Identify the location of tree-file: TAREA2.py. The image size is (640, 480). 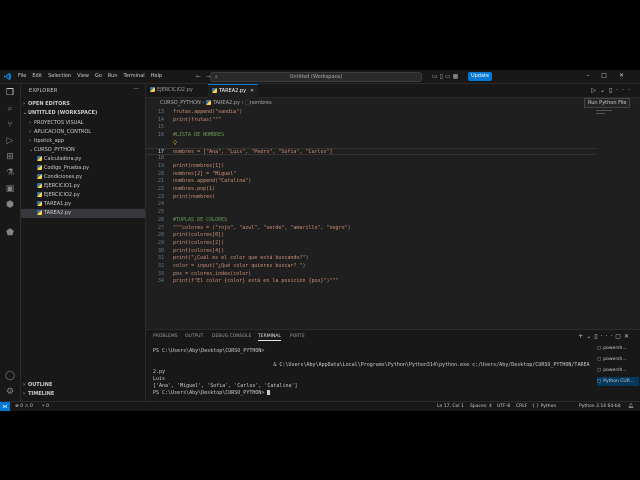
(83, 213).